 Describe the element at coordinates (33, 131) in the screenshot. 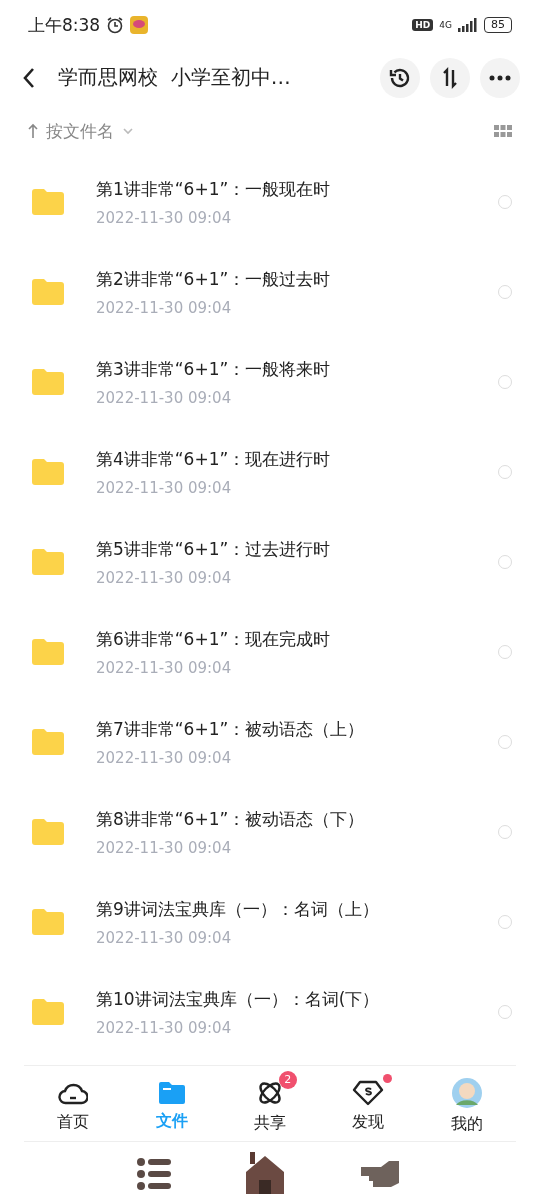

I see `up-arrow-icon` at that location.